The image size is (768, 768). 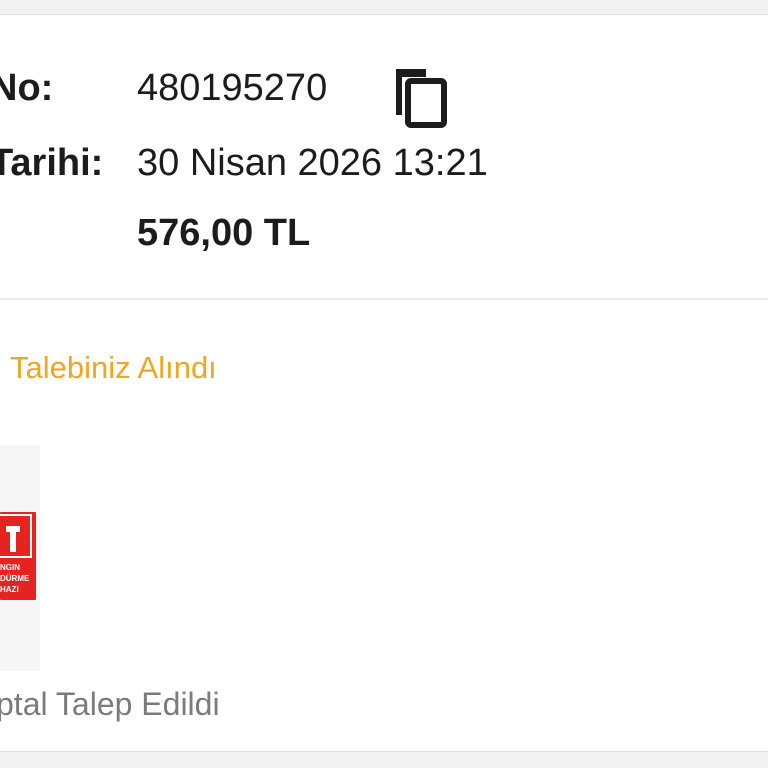 What do you see at coordinates (27, 87) in the screenshot?
I see `order-number-label: No:` at bounding box center [27, 87].